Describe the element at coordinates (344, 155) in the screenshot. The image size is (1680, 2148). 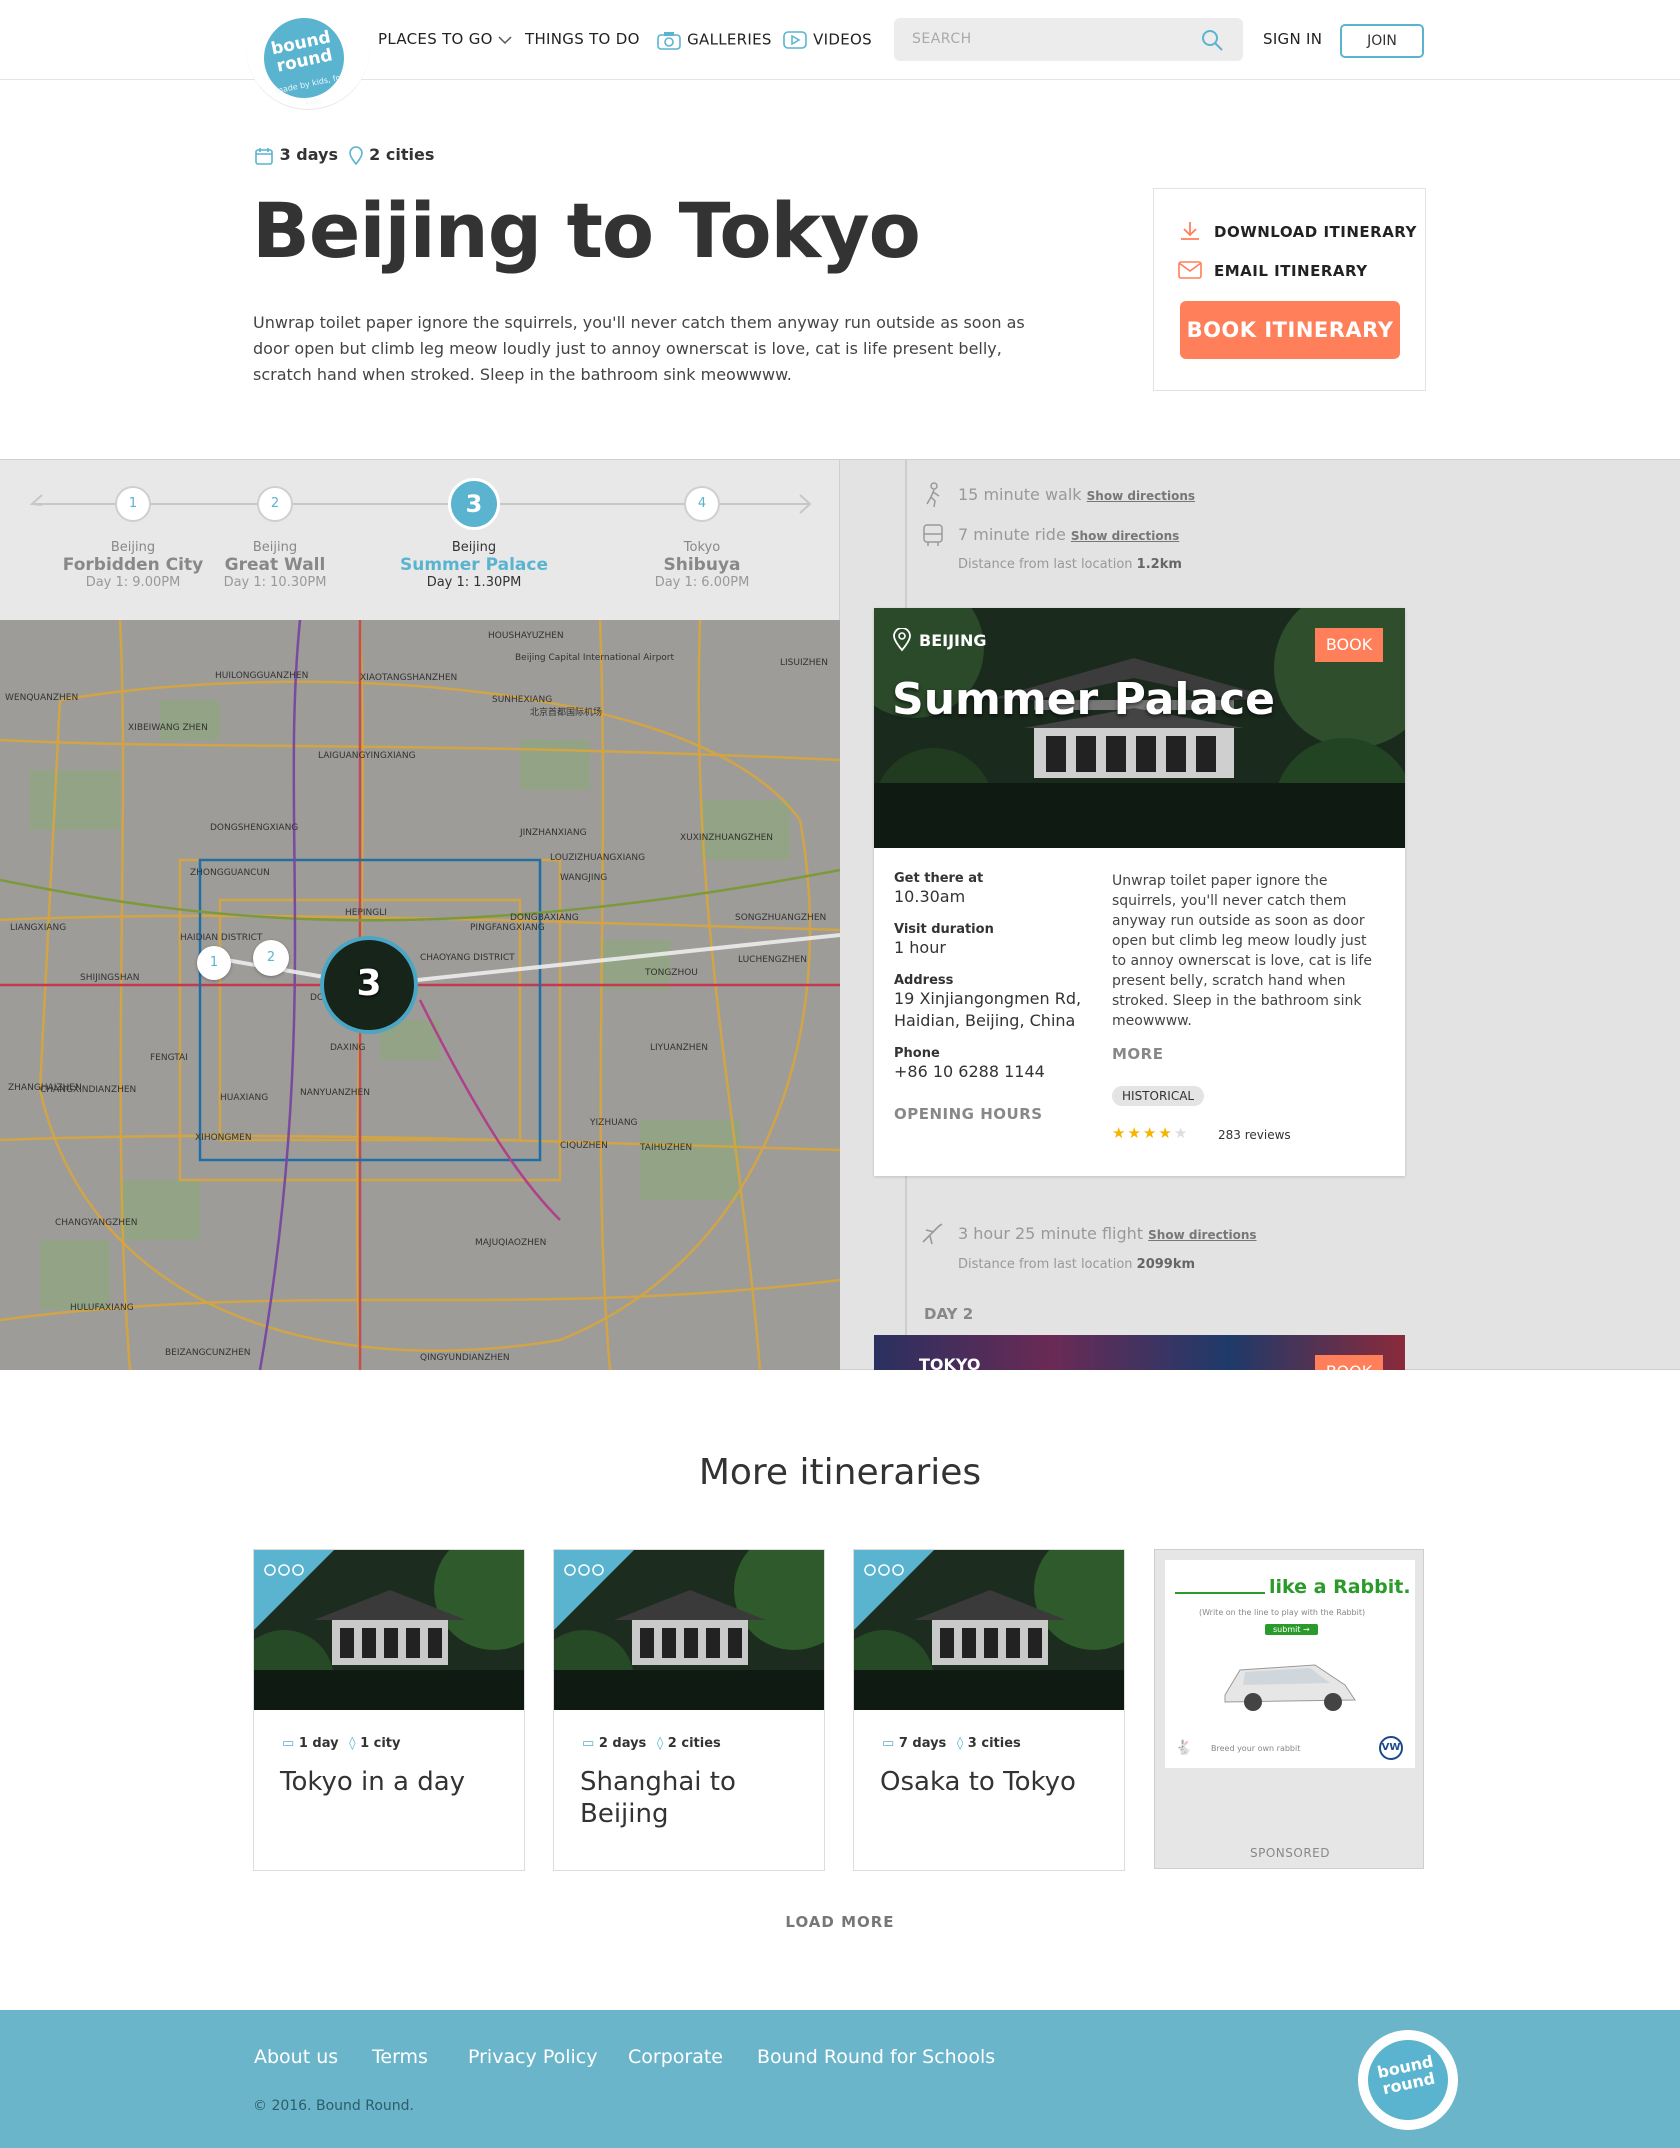
I see `itinerary-meta: 3 days 2 cities` at that location.